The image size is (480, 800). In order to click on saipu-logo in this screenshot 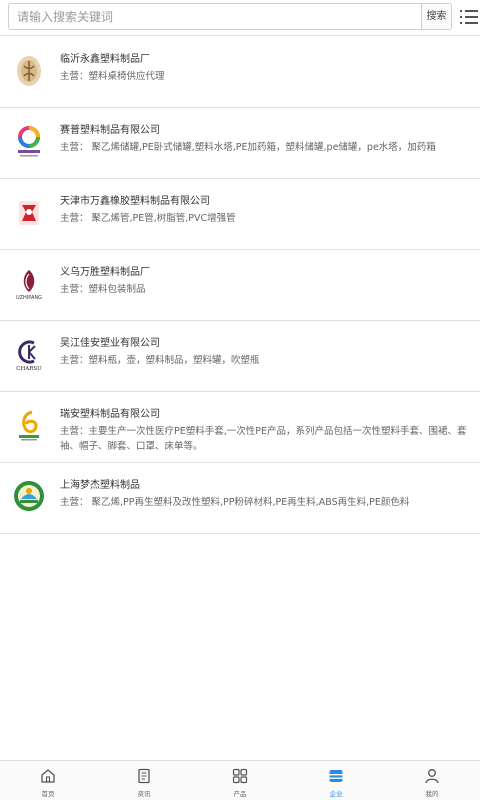, I will do `click(29, 142)`.